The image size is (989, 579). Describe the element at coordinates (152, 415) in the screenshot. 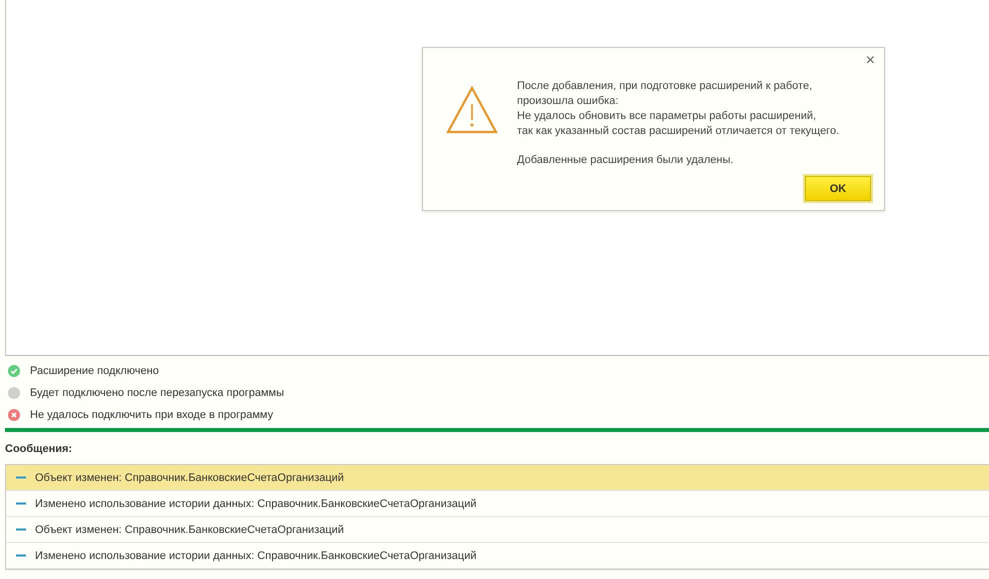

I see `legend-label: Не удалось подключить при входе в программу` at that location.